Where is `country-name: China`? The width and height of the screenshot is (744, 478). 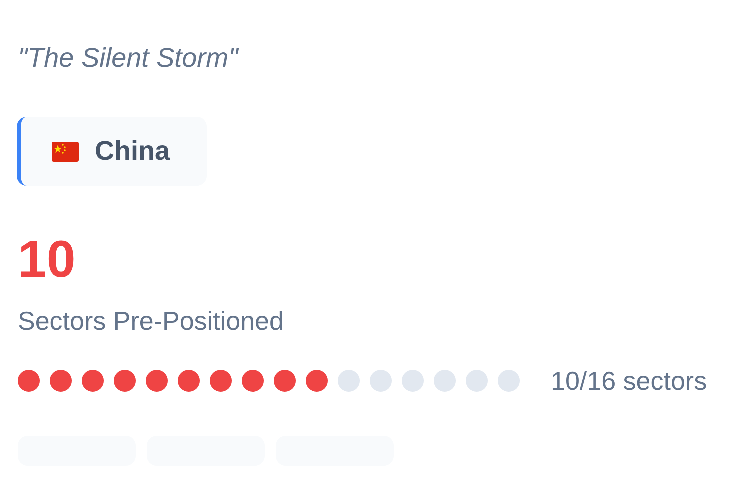
country-name: China is located at coordinates (132, 151).